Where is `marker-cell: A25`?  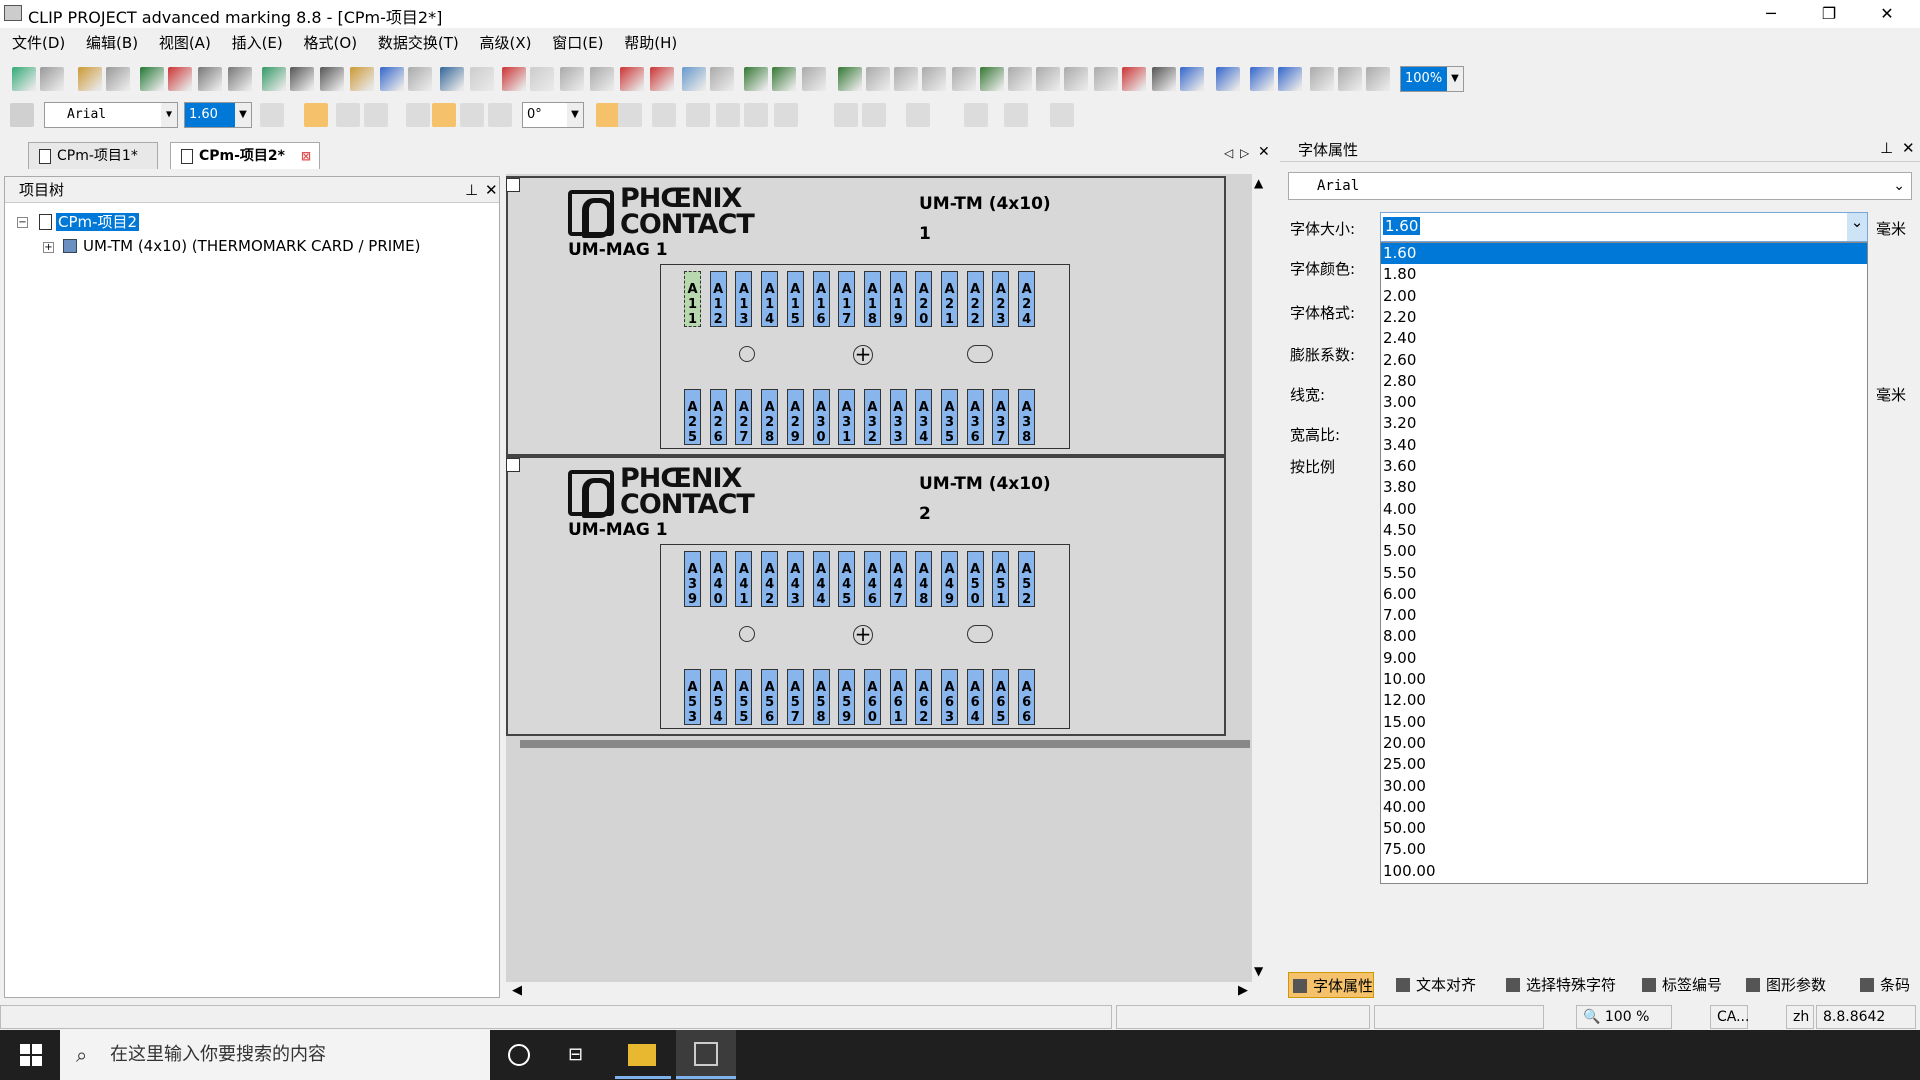 marker-cell: A25 is located at coordinates (692, 417).